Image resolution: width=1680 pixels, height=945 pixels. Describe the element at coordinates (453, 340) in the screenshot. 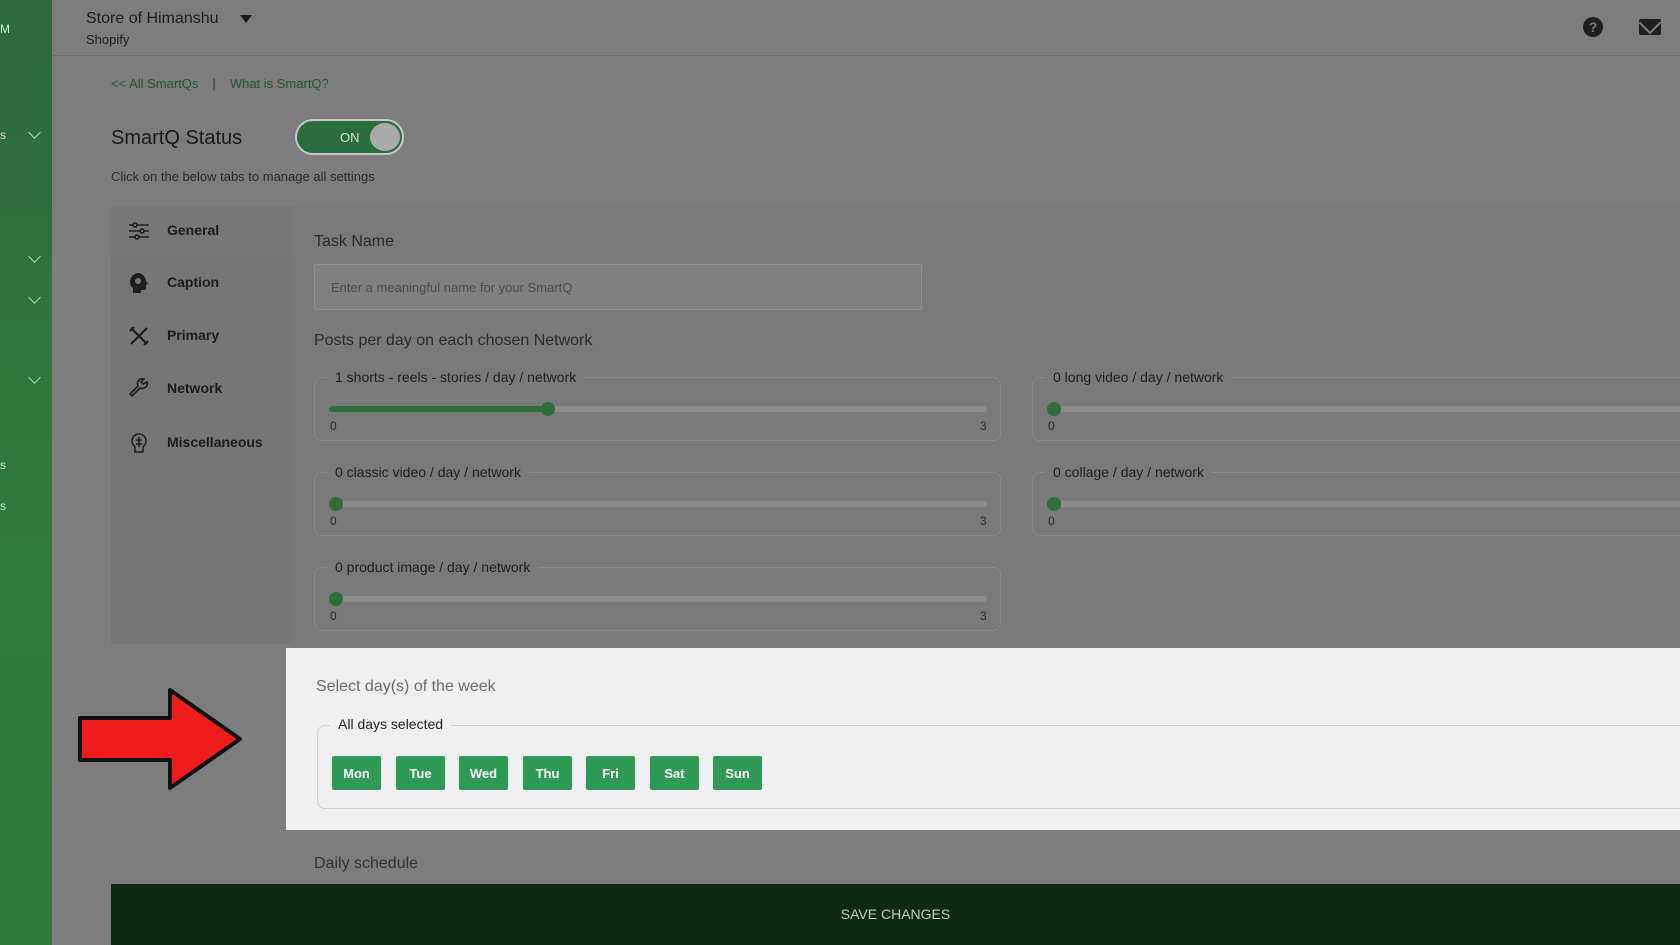

I see `posts-per-day-label: Posts per day on each chosen Network` at that location.